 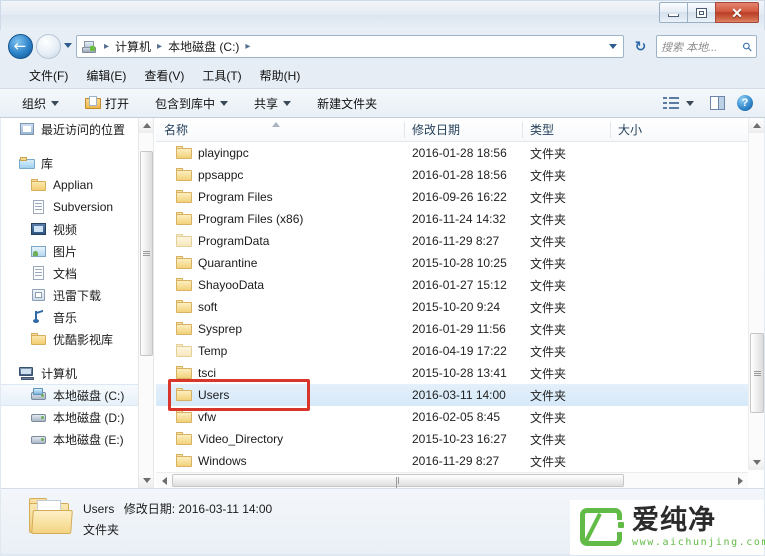 I want to click on column-header-name: 名称, so click(x=280, y=130).